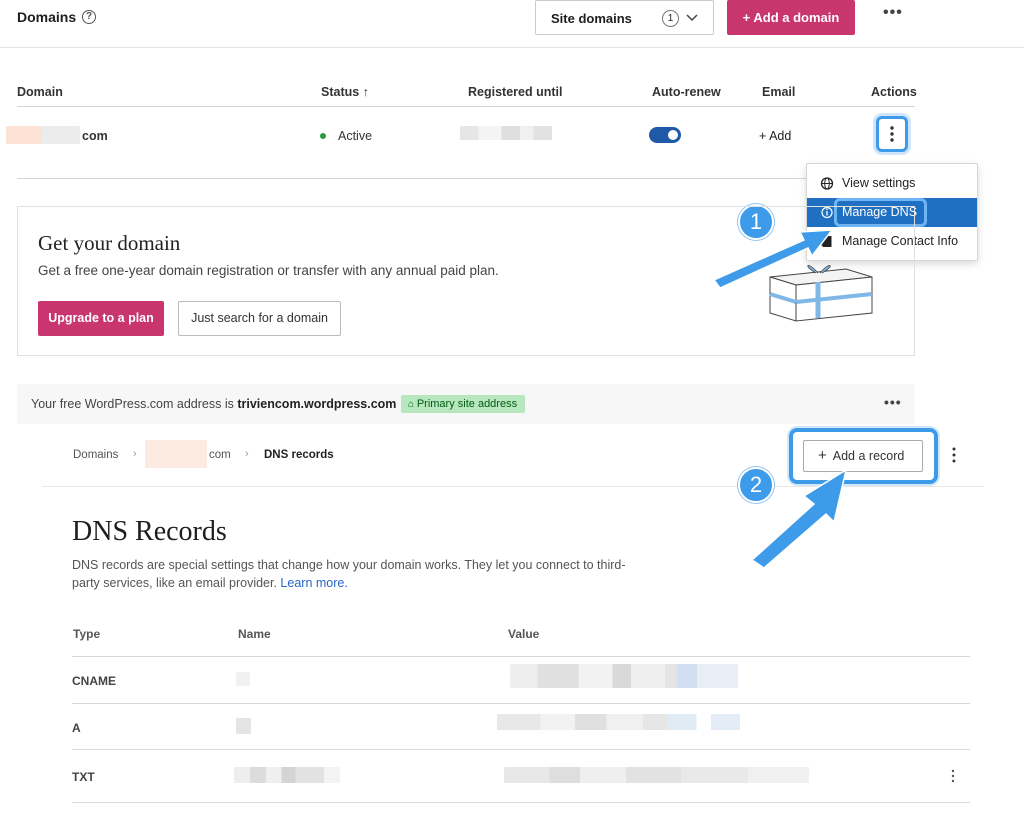  I want to click on site-select-label: Site domains, so click(591, 18).